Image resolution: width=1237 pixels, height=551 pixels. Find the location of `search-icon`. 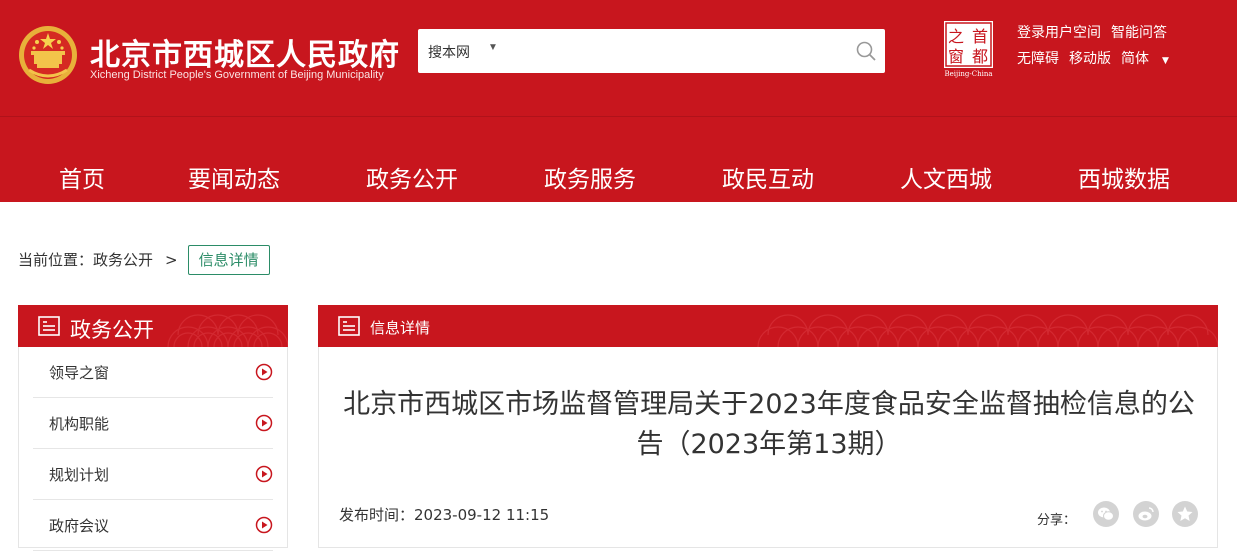

search-icon is located at coordinates (866, 51).